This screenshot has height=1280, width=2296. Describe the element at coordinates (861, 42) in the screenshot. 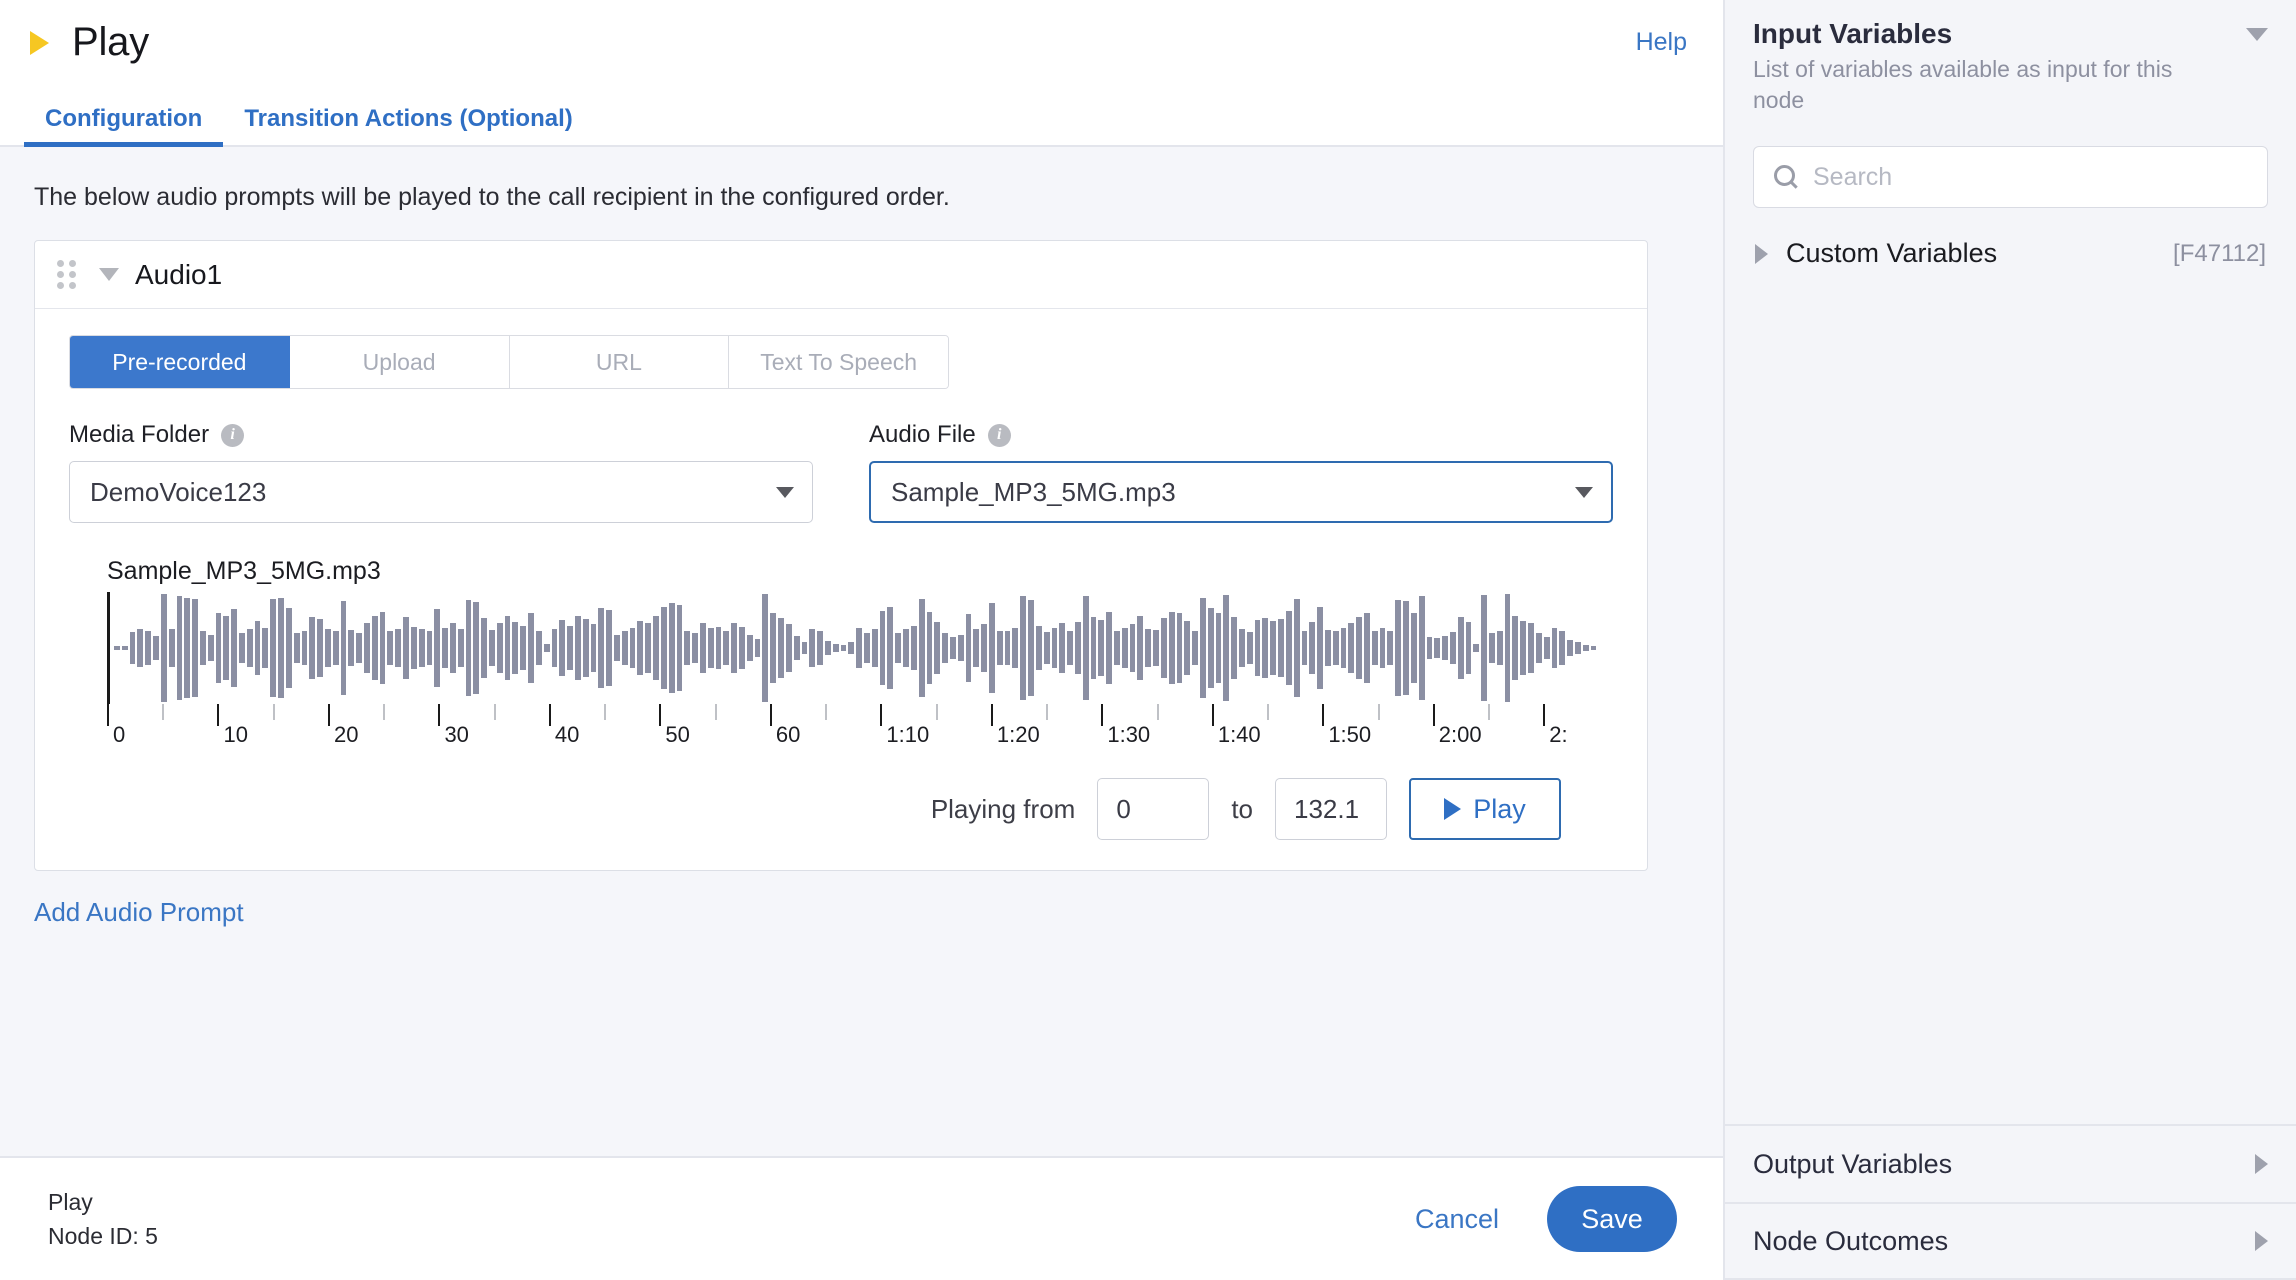

I see `page-header: Play Help` at that location.